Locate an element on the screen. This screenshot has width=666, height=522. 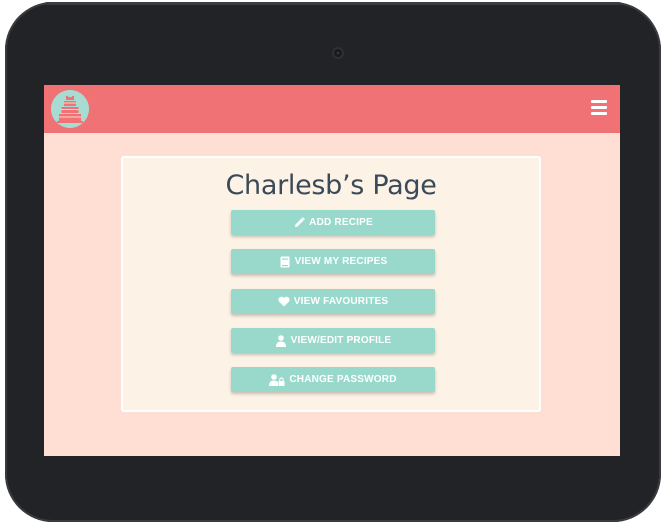
user-lock-icon is located at coordinates (277, 379).